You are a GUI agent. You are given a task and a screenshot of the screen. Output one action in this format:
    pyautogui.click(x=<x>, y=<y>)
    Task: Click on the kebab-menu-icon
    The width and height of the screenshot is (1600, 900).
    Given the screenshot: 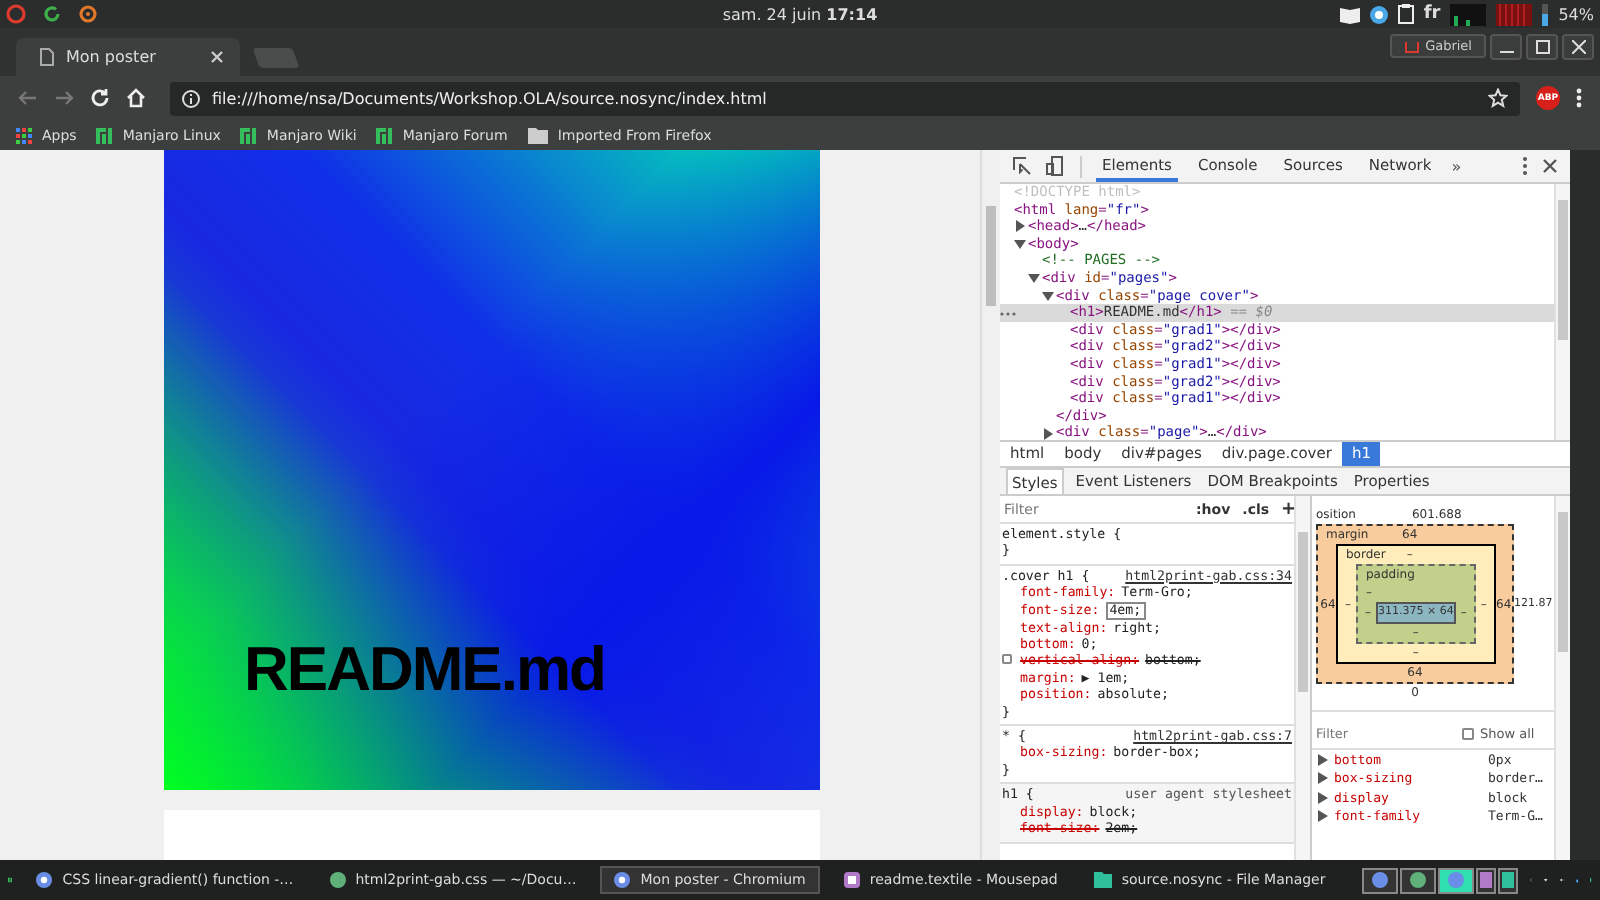 What is the action you would take?
    pyautogui.click(x=1525, y=166)
    